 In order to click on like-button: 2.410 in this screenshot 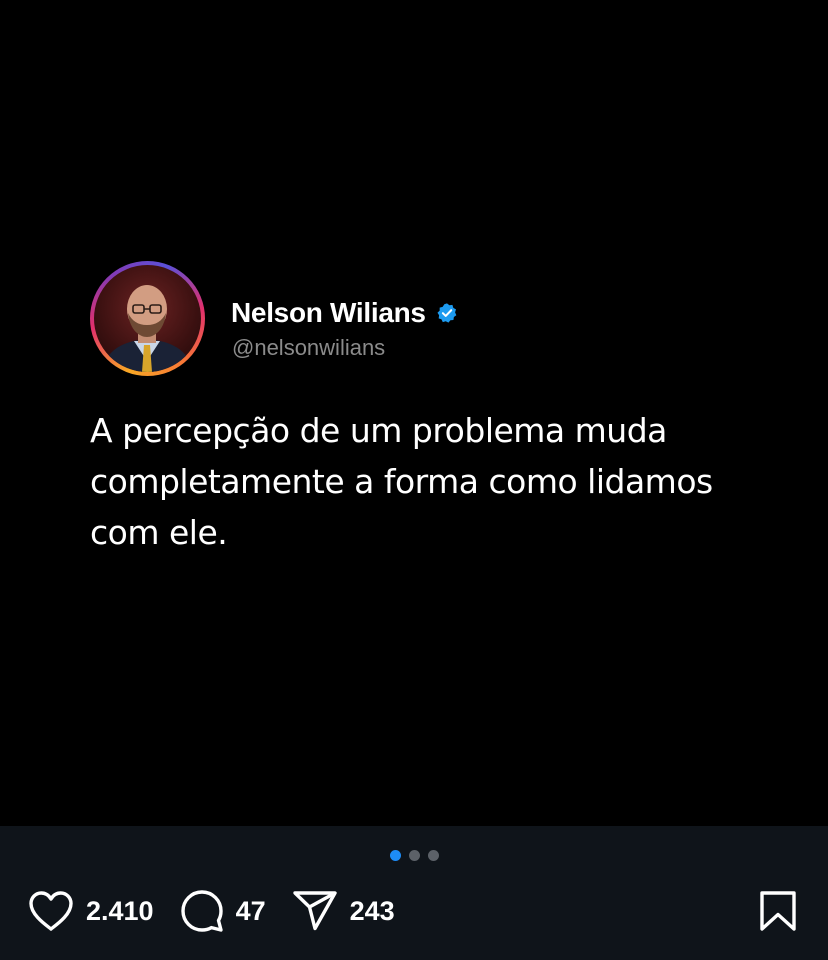, I will do `click(91, 911)`.